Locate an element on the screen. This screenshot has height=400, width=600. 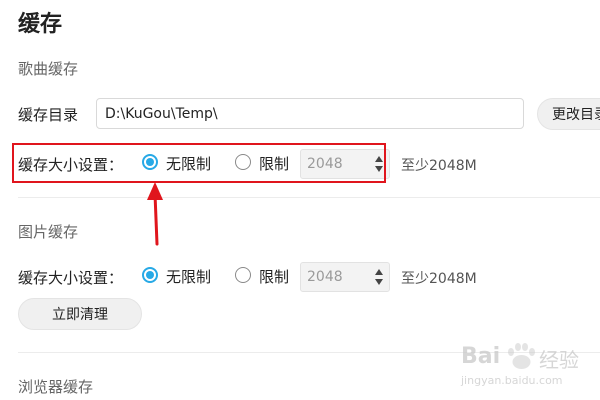
spin-arrows-icon is located at coordinates (379, 277).